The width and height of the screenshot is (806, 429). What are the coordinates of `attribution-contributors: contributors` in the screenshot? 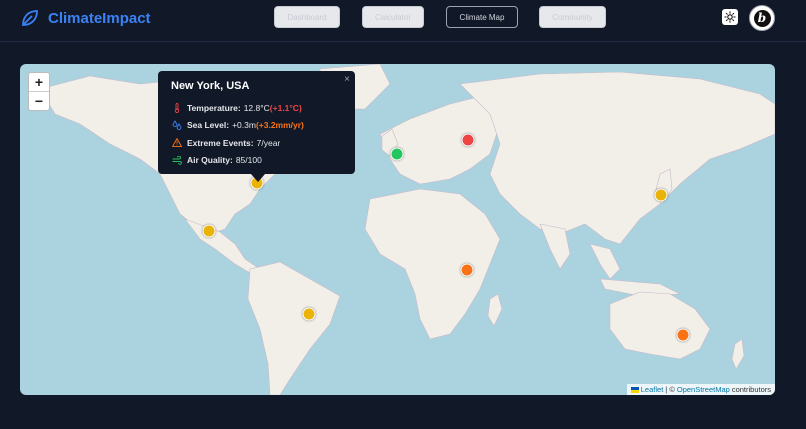 It's located at (751, 389).